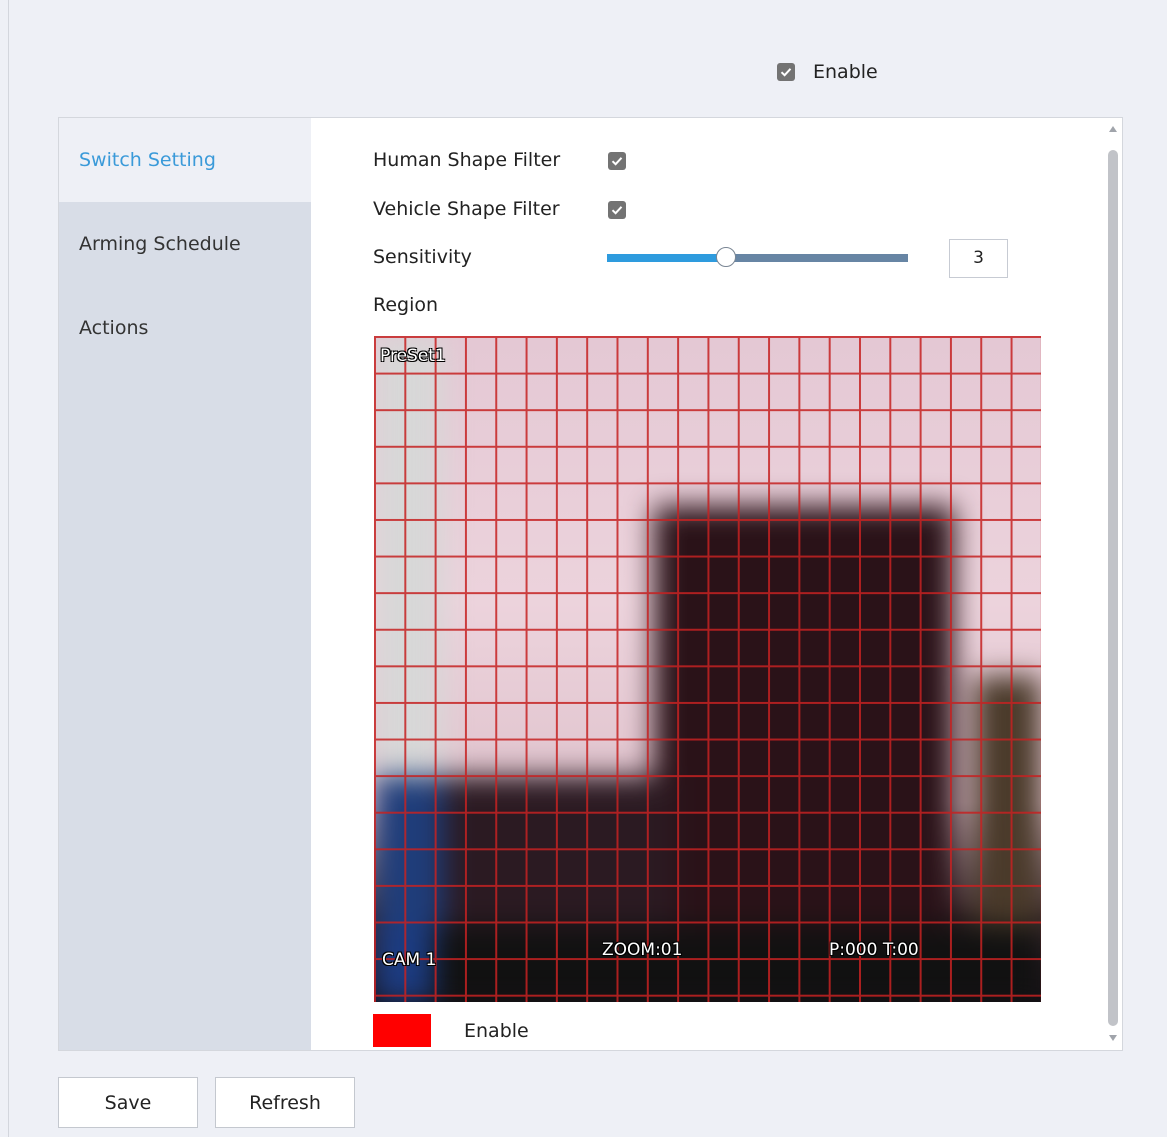 This screenshot has height=1137, width=1167. Describe the element at coordinates (128, 1102) in the screenshot. I see `save-button: Save` at that location.